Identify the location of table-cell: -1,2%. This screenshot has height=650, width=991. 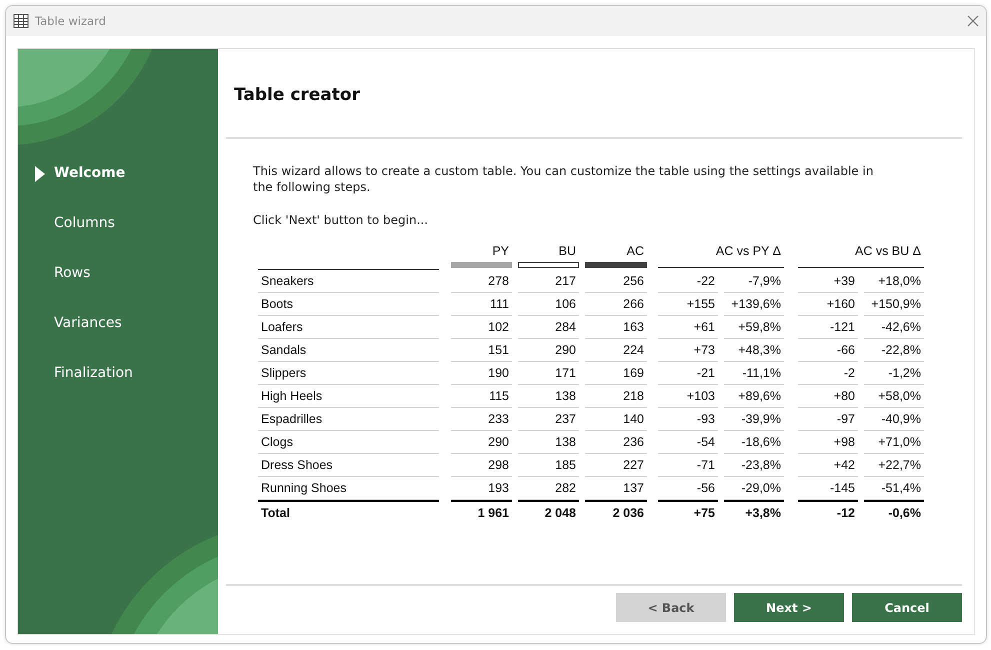
(894, 373).